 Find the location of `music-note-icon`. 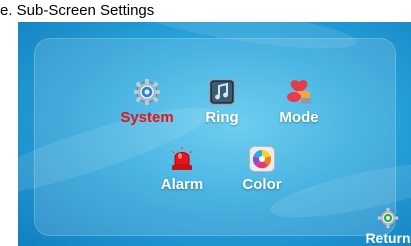

music-note-icon is located at coordinates (222, 92).